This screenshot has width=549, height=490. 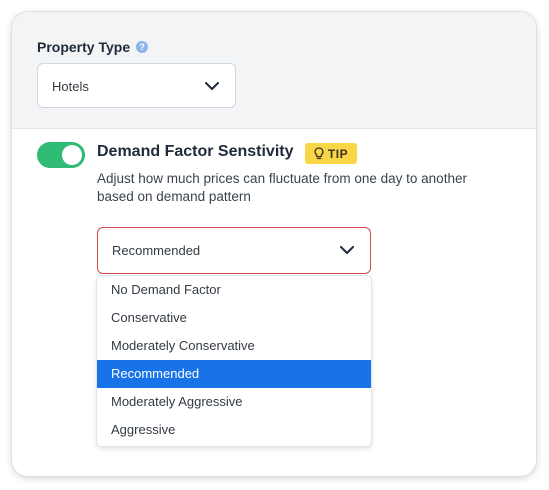 I want to click on dropdown-option-moderately-conservative: Moderately Conservative, so click(x=234, y=346).